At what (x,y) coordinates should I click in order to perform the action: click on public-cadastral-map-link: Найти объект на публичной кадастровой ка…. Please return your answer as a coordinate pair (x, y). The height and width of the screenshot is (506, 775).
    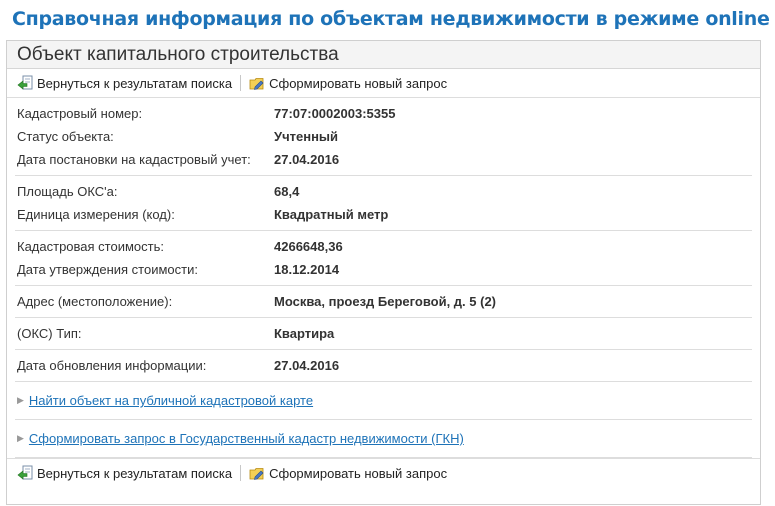
    Looking at the image, I should click on (171, 400).